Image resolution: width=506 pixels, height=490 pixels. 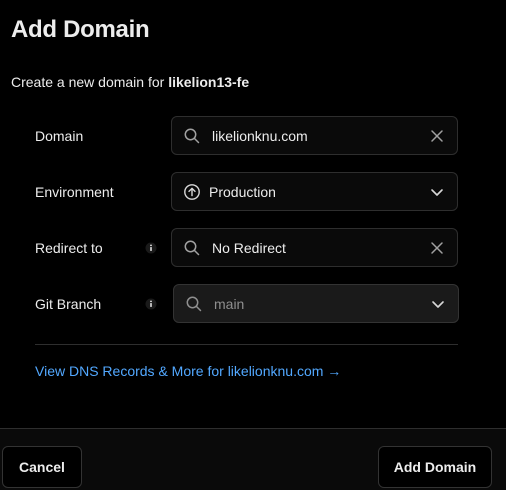 I want to click on project-name: likelion13-fe, so click(x=209, y=82).